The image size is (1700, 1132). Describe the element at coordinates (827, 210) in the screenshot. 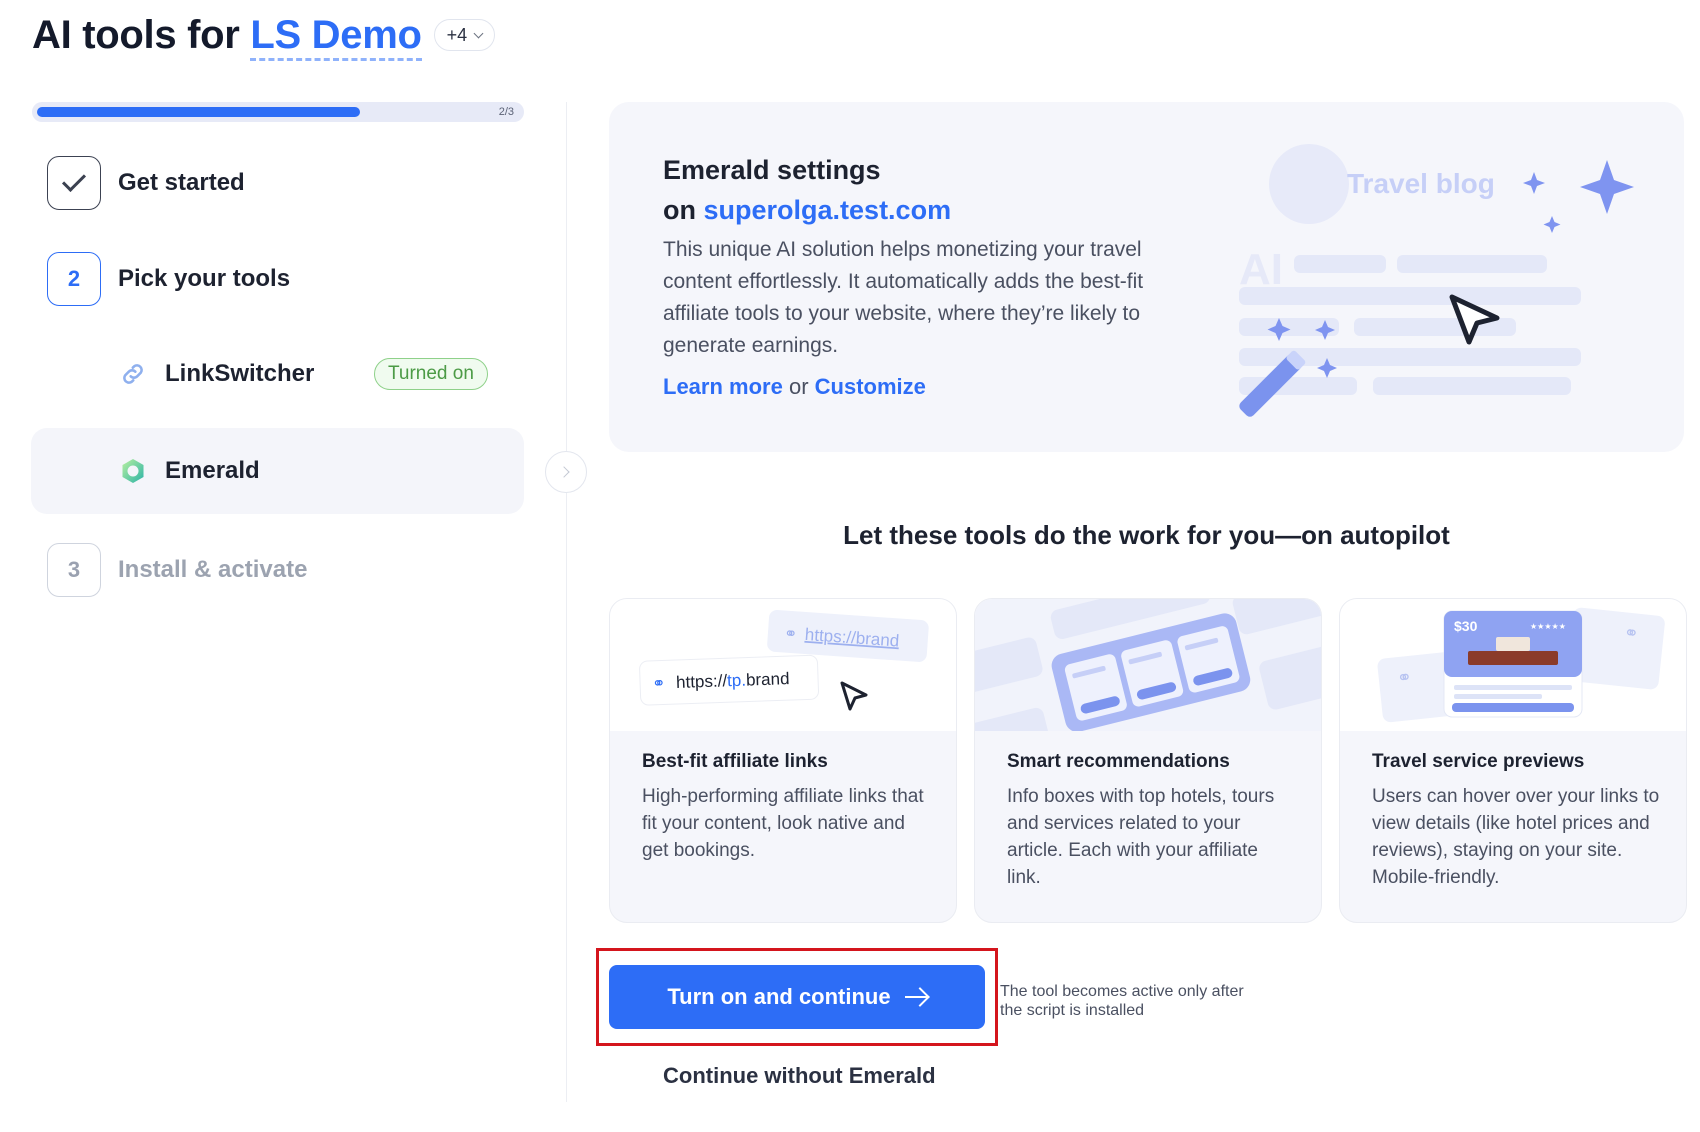

I see `site-domain: superolga.test.com` at that location.